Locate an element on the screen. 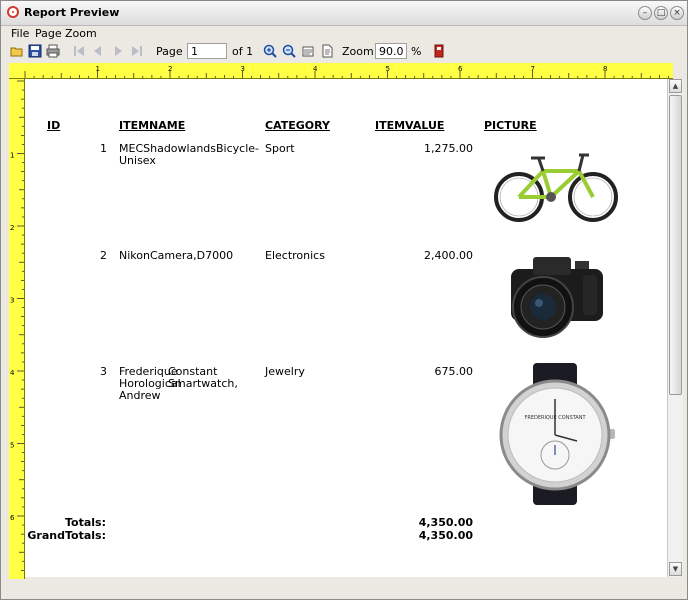 Image resolution: width=688 pixels, height=600 pixels. row-id: 3 is located at coordinates (103, 371).